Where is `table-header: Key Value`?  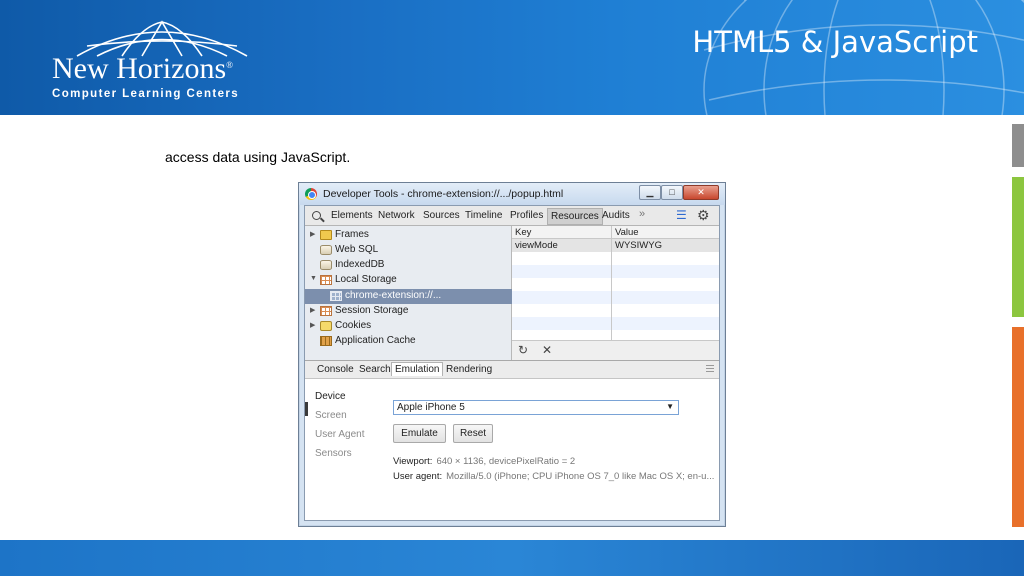
table-header: Key Value is located at coordinates (615, 232).